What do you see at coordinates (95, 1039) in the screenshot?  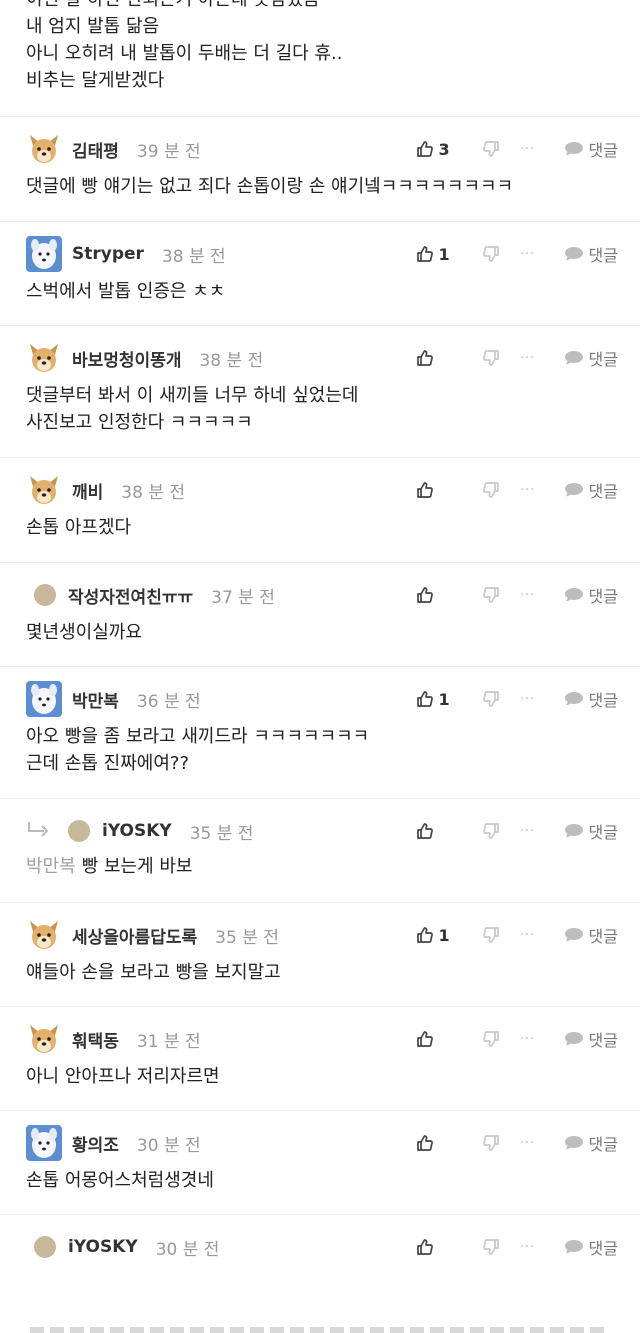 I see `comment-author: 훠택동` at bounding box center [95, 1039].